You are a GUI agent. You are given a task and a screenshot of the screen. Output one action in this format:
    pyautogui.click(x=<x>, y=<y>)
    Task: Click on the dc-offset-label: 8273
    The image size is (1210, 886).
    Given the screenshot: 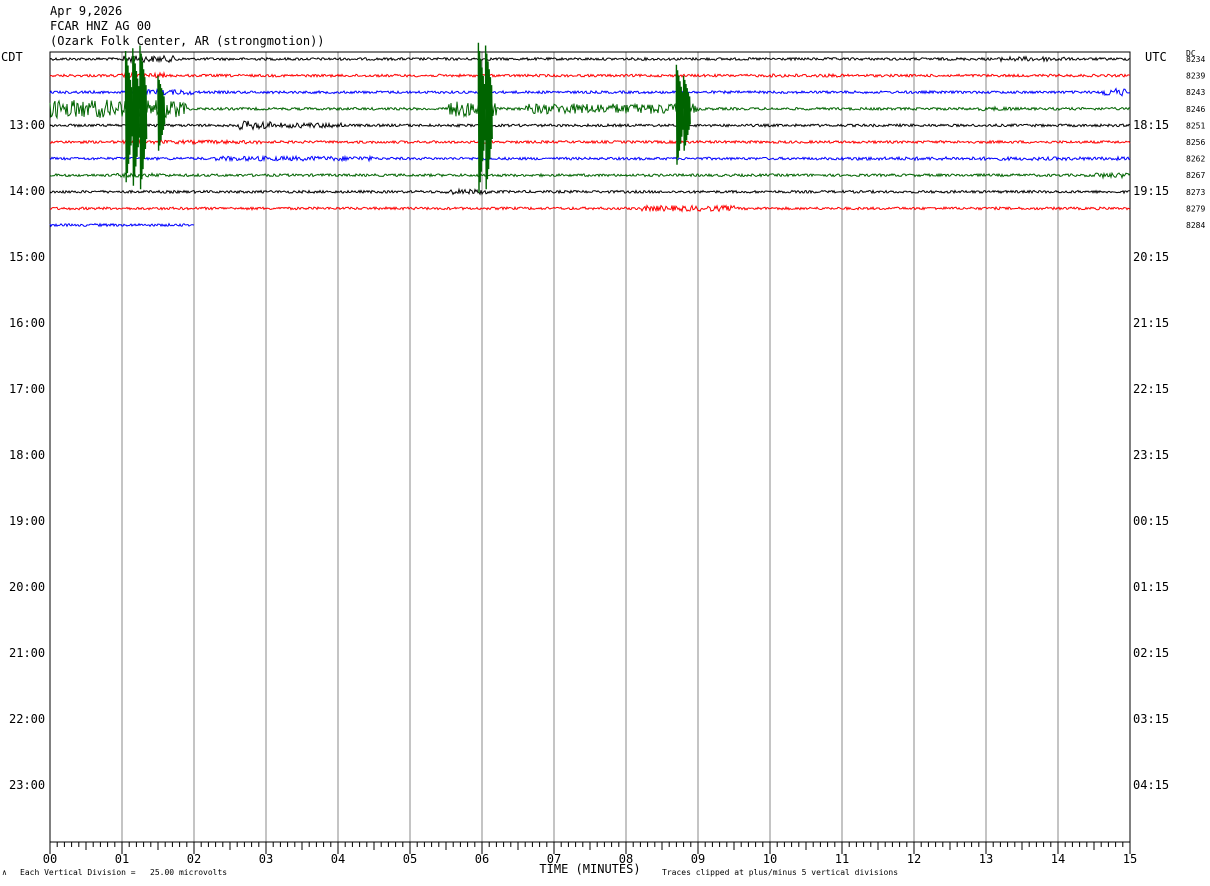 What is the action you would take?
    pyautogui.click(x=1195, y=192)
    